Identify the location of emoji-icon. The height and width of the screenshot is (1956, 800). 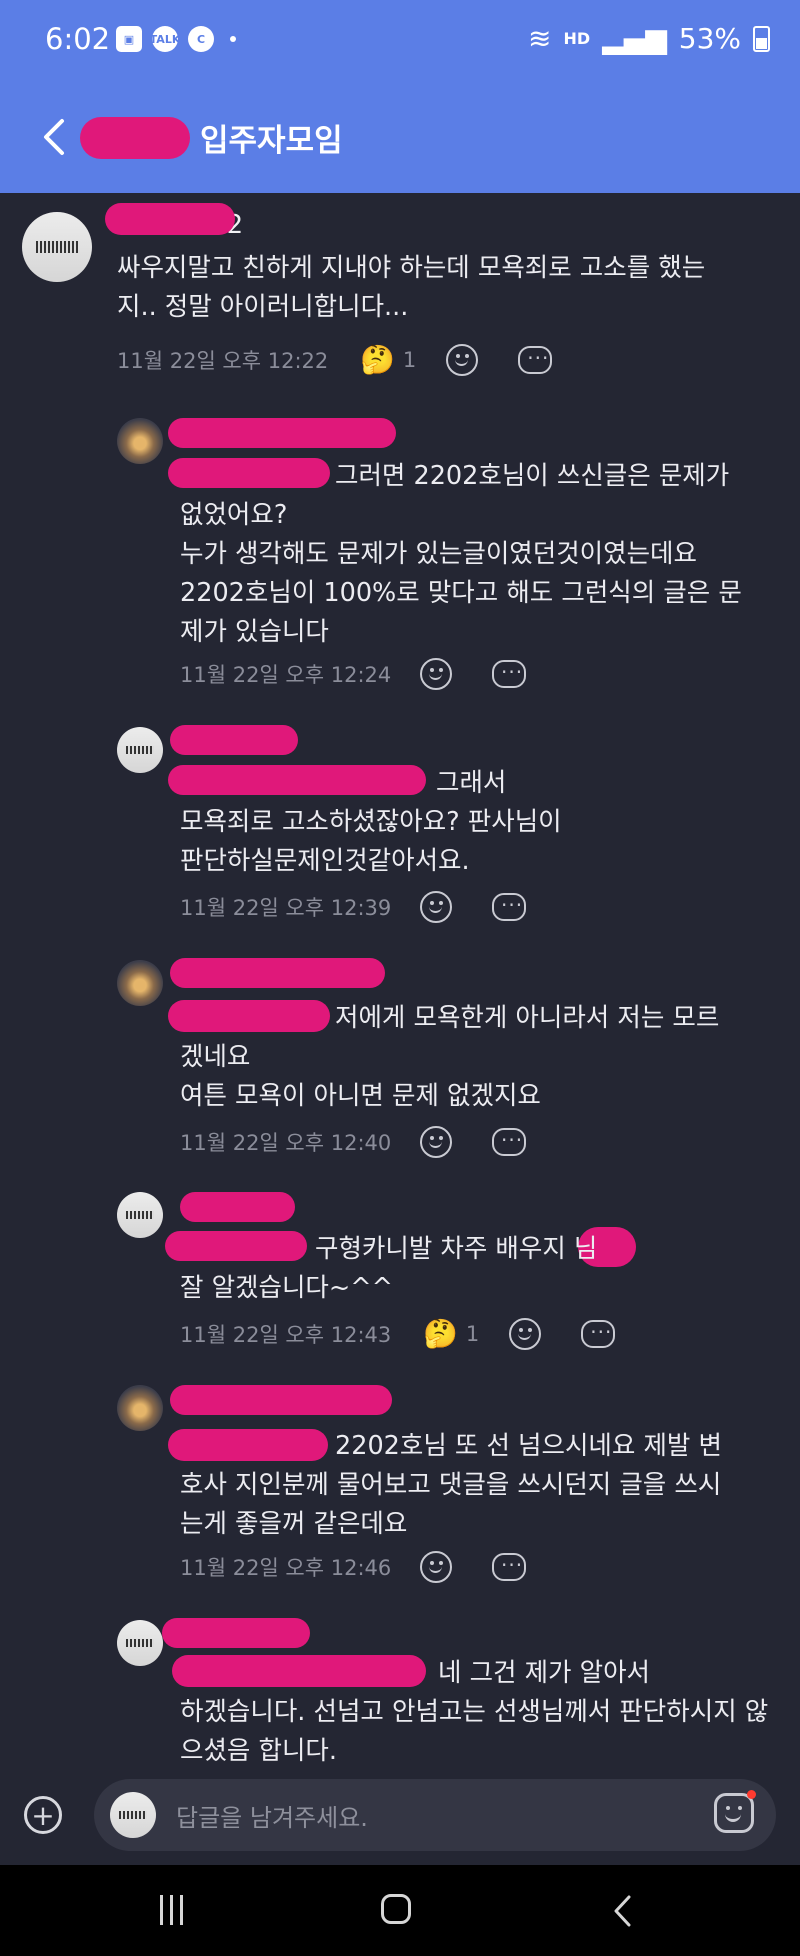
(734, 1813).